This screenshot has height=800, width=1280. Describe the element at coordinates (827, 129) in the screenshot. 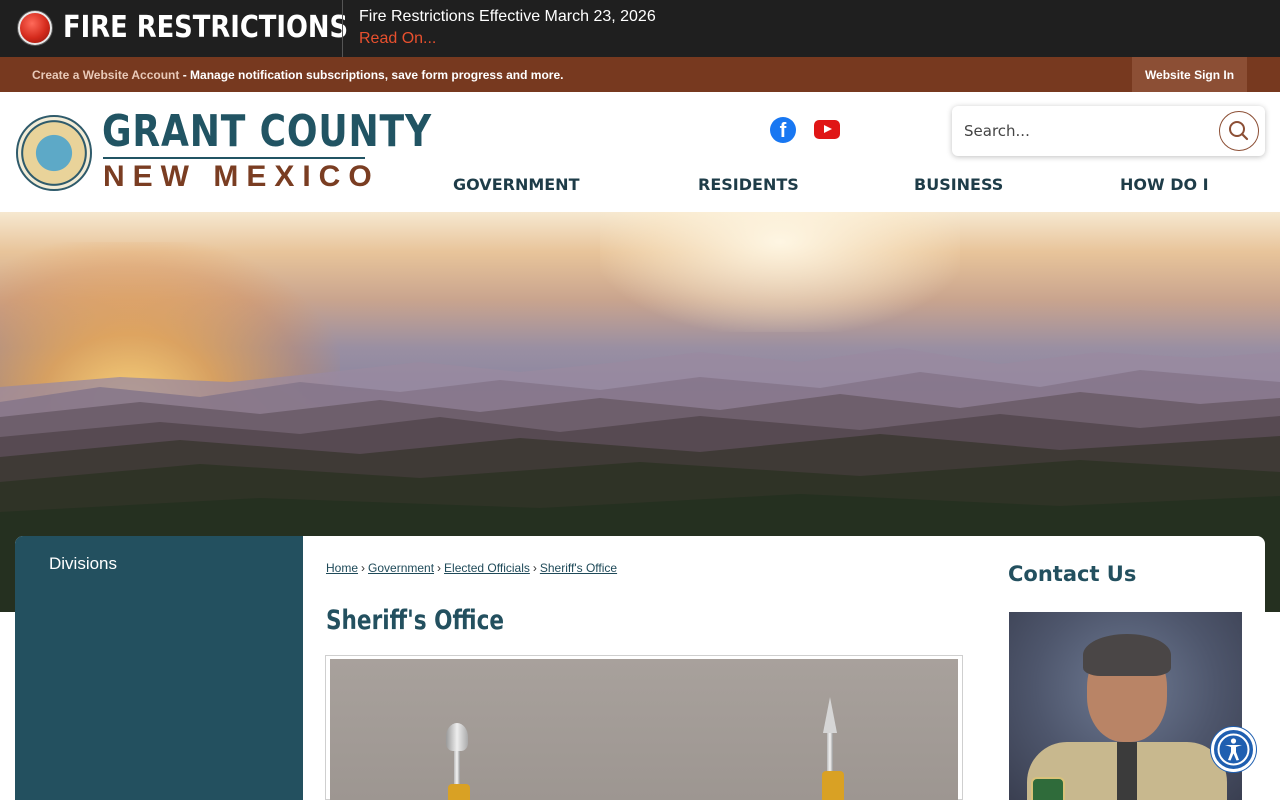

I see `youtube-icon` at that location.